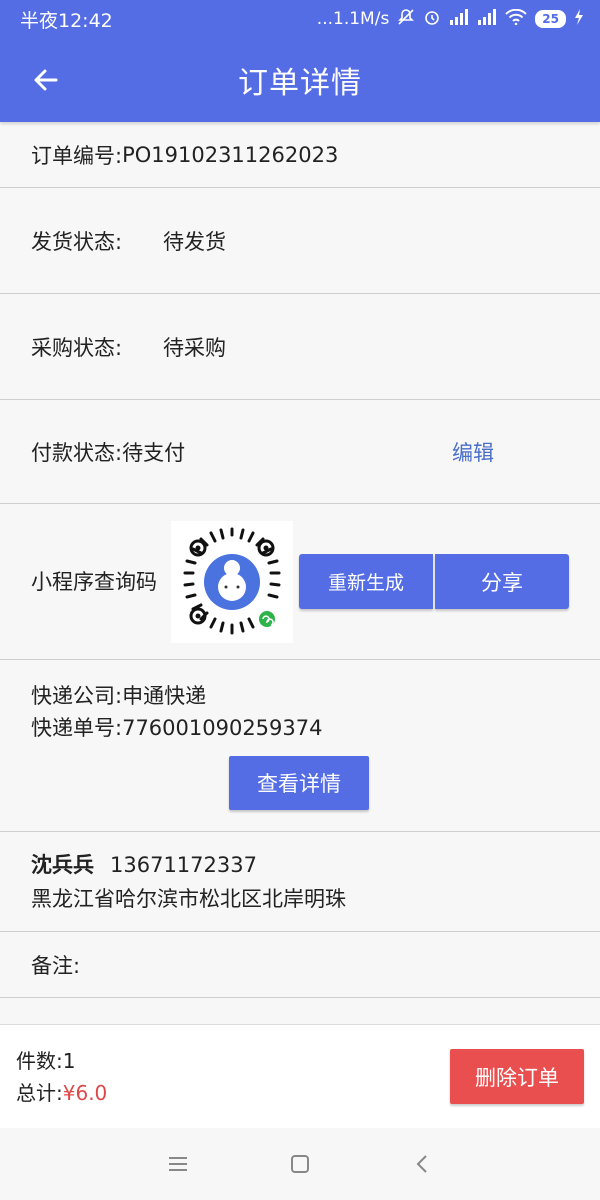 The width and height of the screenshot is (600, 1200). Describe the element at coordinates (300, 347) in the screenshot. I see `purchase-status-row: 采购状态: 待采购` at that location.